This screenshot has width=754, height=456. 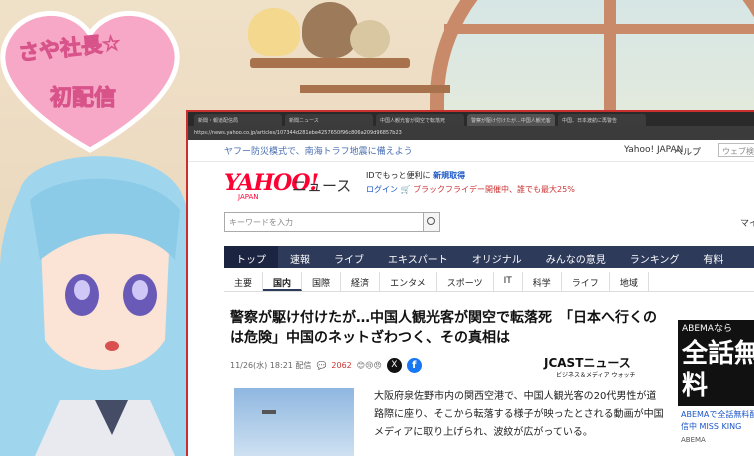 I want to click on facebook-share-icon: f, so click(x=414, y=365).